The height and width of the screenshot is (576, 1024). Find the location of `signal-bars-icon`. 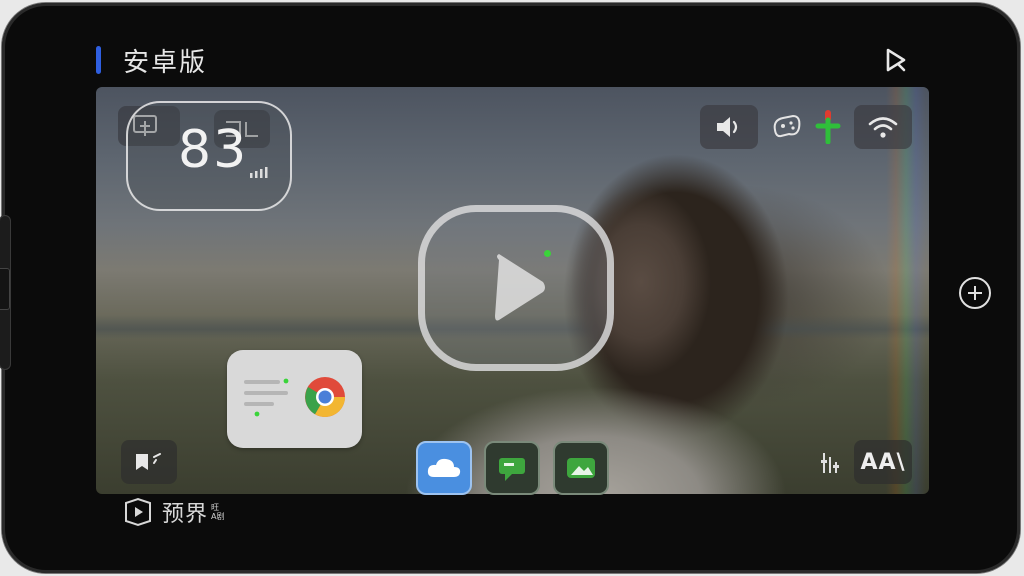

signal-bars-icon is located at coordinates (259, 173).